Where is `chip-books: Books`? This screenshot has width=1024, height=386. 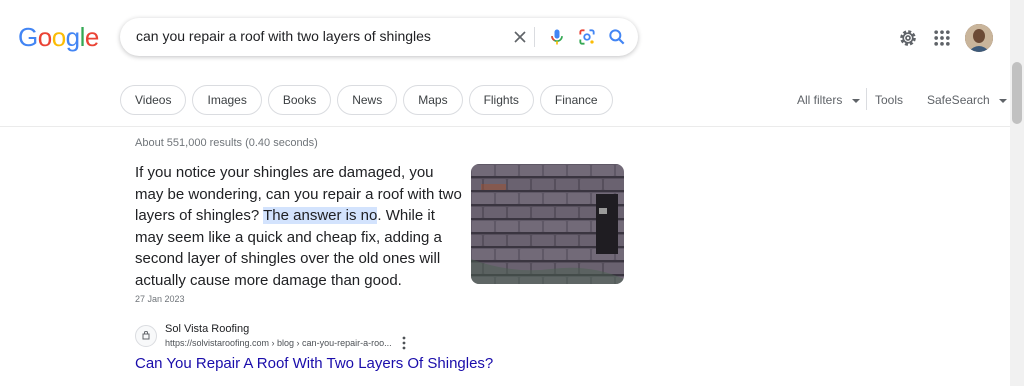 chip-books: Books is located at coordinates (299, 100).